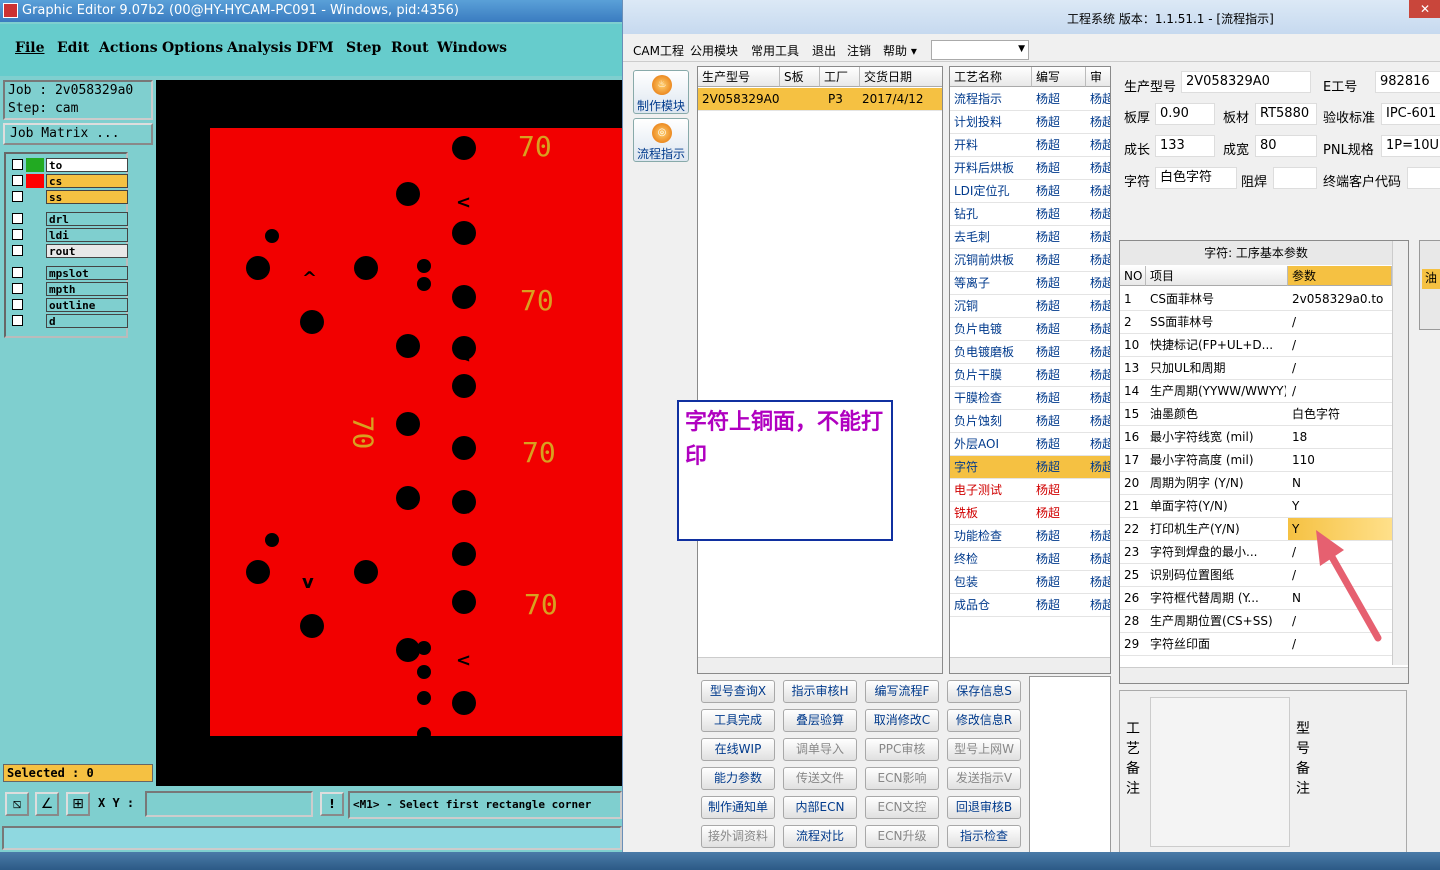 Image resolution: width=1440 pixels, height=870 pixels. I want to click on menu-logout: 注销, so click(859, 50).